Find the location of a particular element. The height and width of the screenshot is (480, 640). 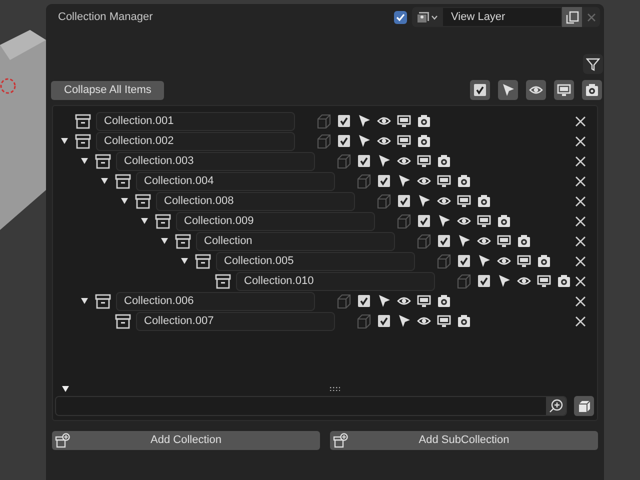

collection-name-field: Collection.002 is located at coordinates (195, 141).